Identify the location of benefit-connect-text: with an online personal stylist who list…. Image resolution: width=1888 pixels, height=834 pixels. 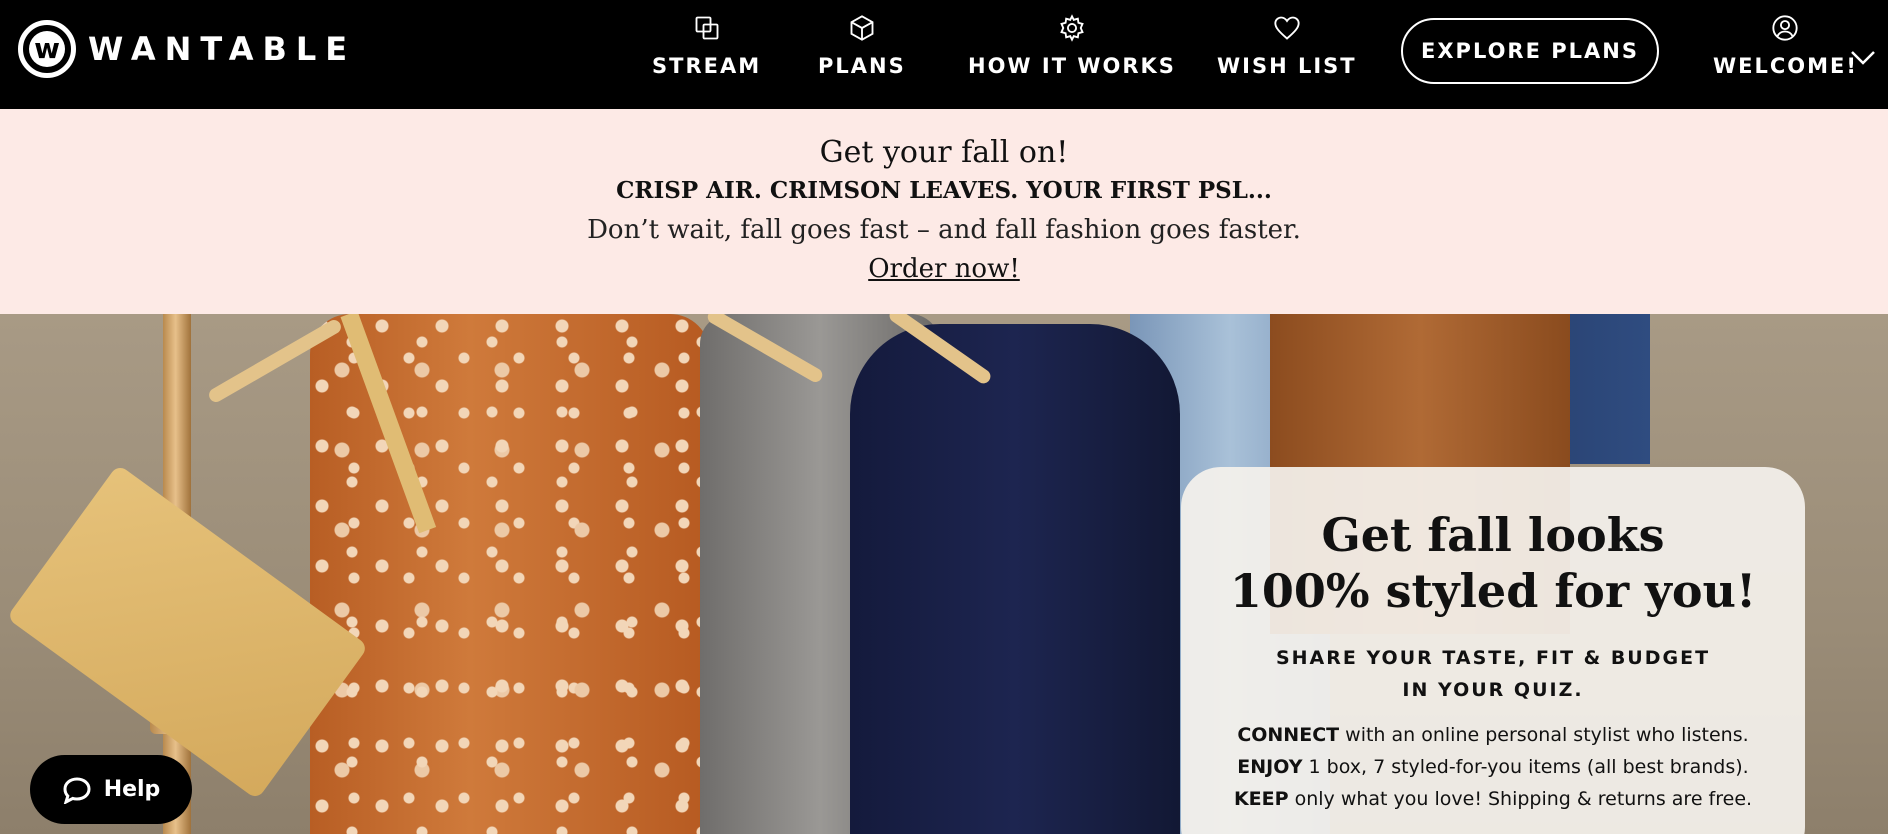
(1544, 735).